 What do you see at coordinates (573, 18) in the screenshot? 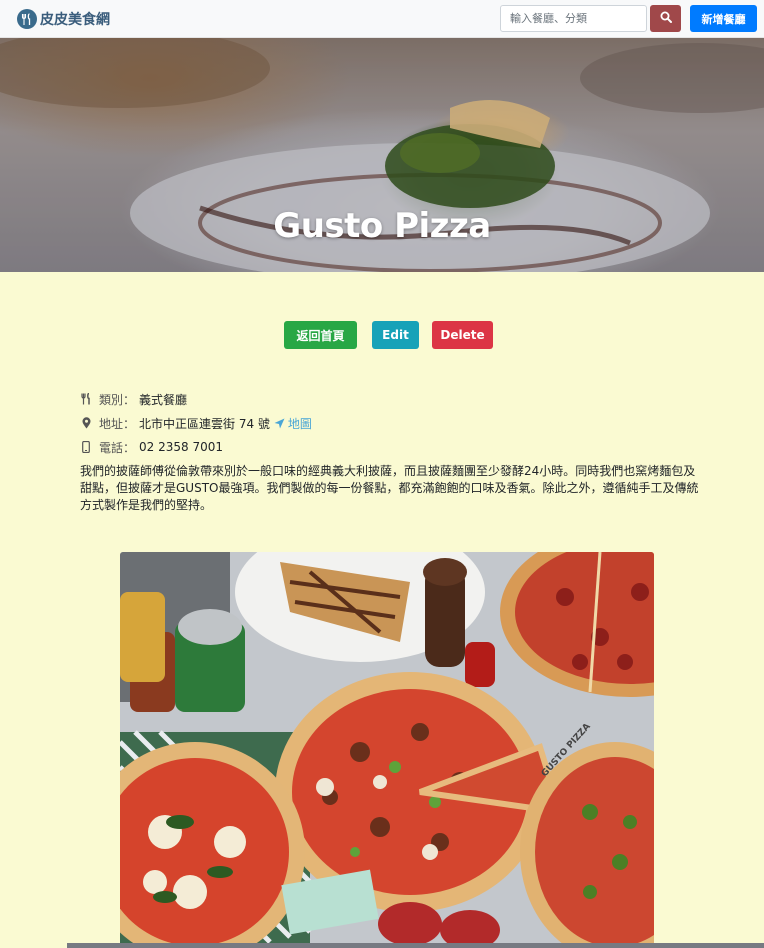
I see `search-input` at bounding box center [573, 18].